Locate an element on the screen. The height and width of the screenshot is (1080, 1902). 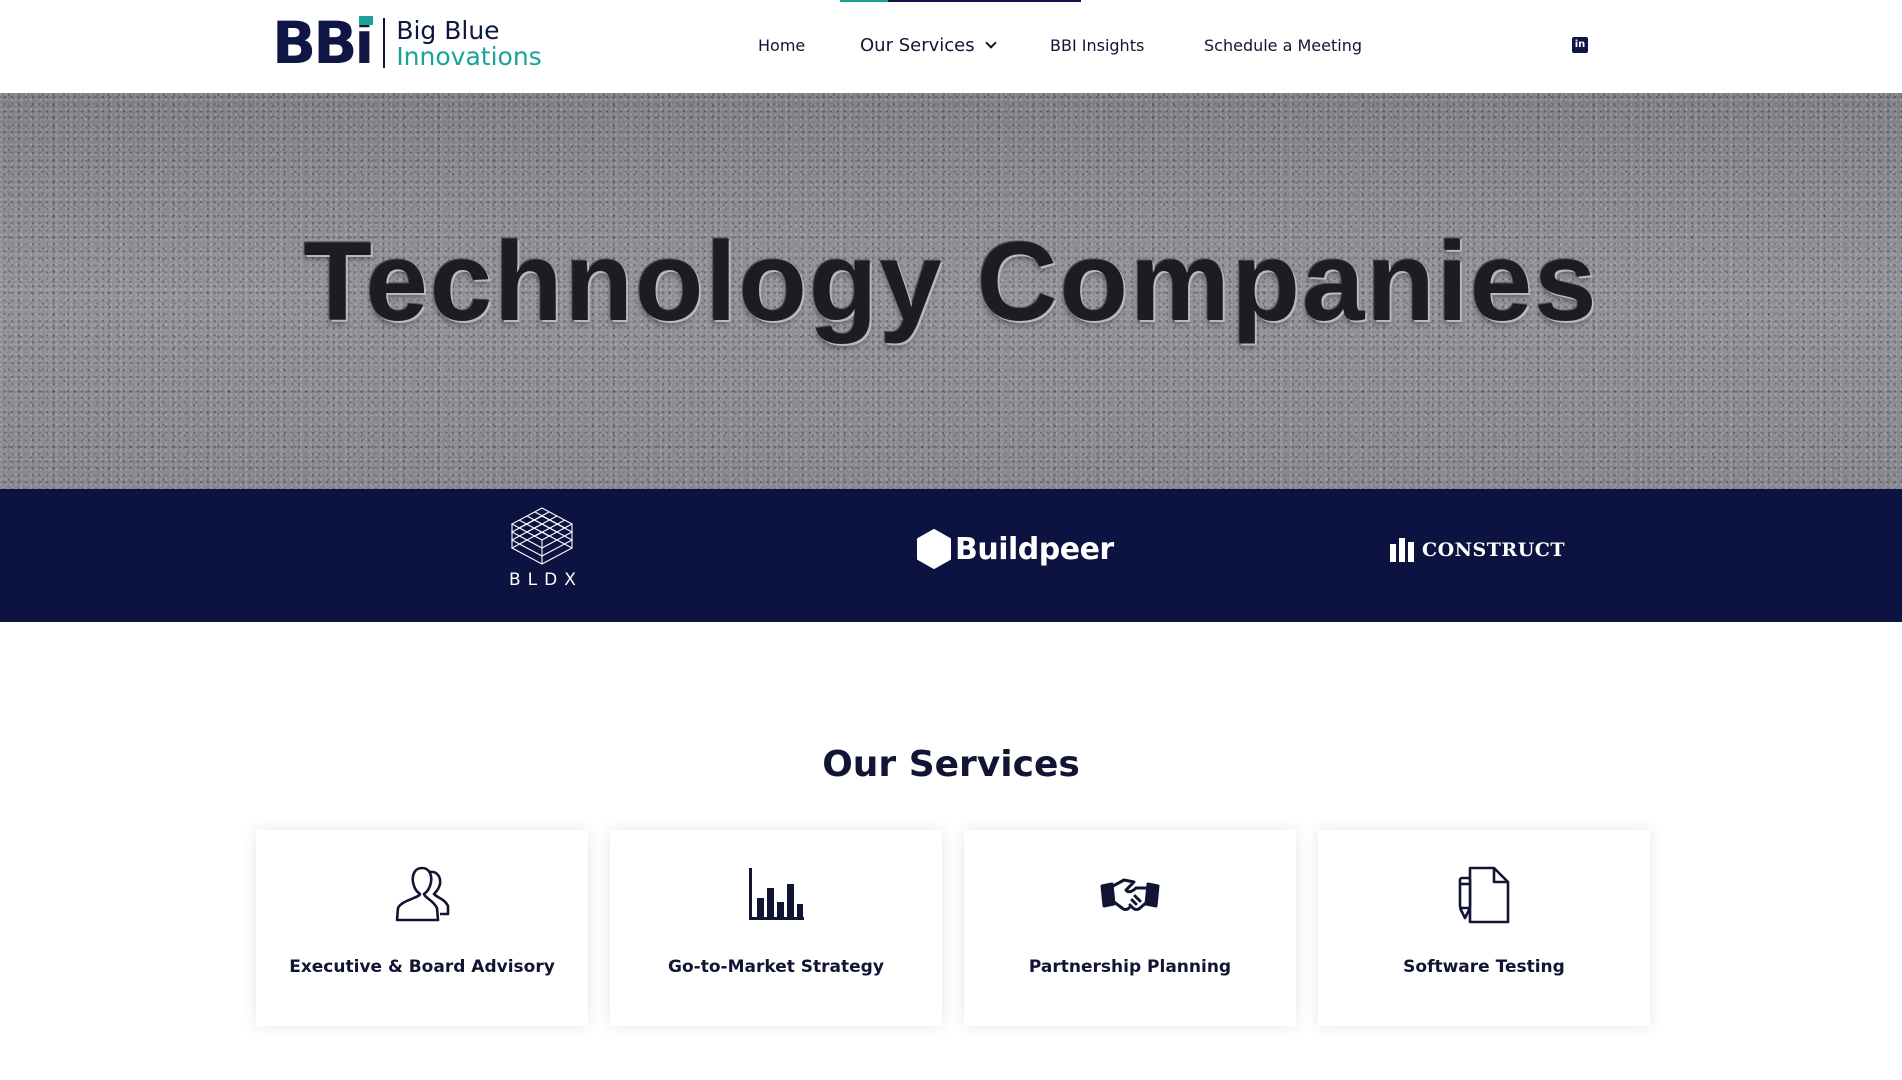
service-card-label: Software Testing is located at coordinates (1484, 967).